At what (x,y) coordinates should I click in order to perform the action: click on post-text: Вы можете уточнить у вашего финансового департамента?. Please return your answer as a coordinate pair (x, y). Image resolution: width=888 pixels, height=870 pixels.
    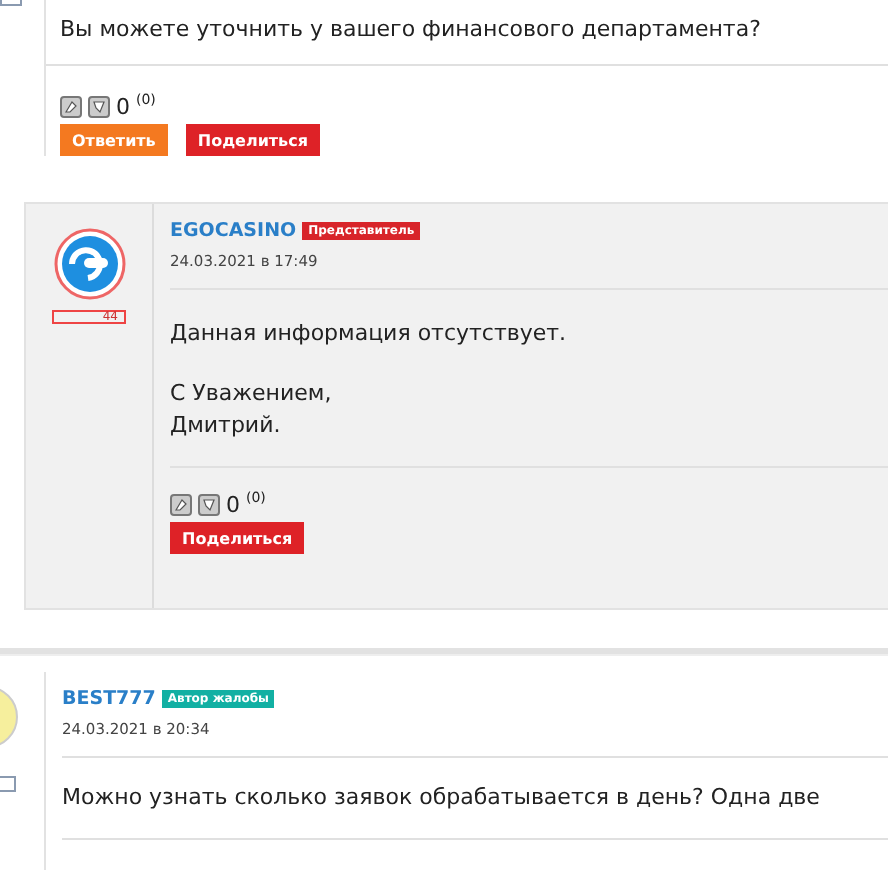
    Looking at the image, I should click on (411, 30).